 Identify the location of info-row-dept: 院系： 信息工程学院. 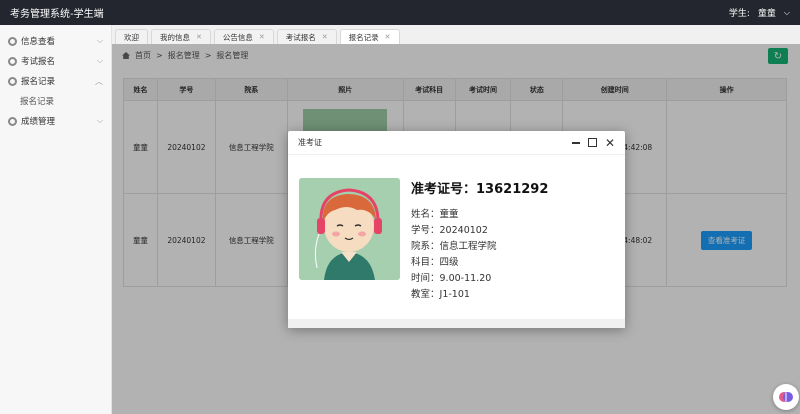
(454, 247).